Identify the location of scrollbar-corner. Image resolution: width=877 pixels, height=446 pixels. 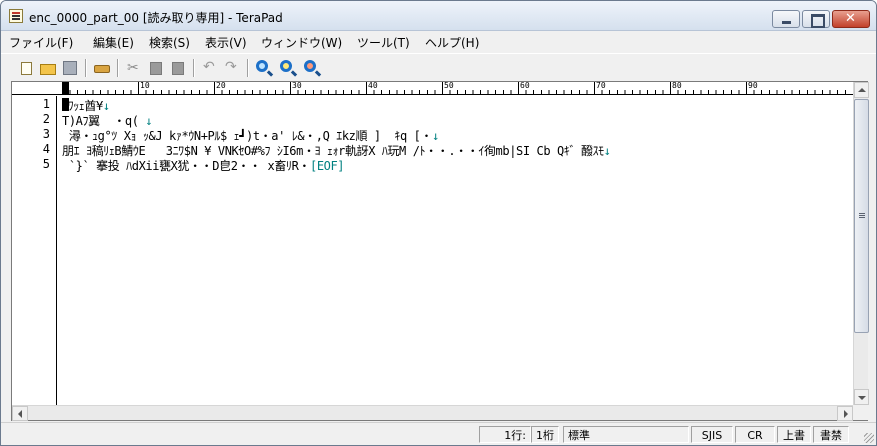
(860, 412).